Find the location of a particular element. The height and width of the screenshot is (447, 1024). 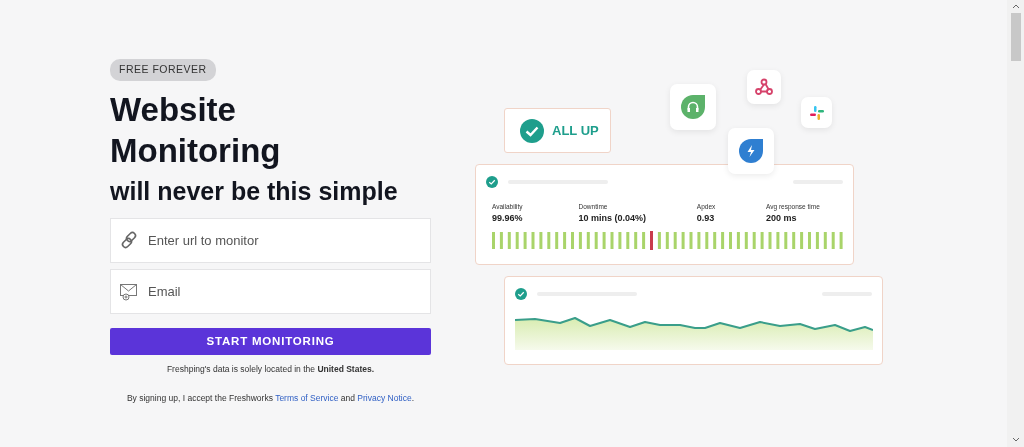

stat-value: 10 mins (0.04%) is located at coordinates (613, 218).